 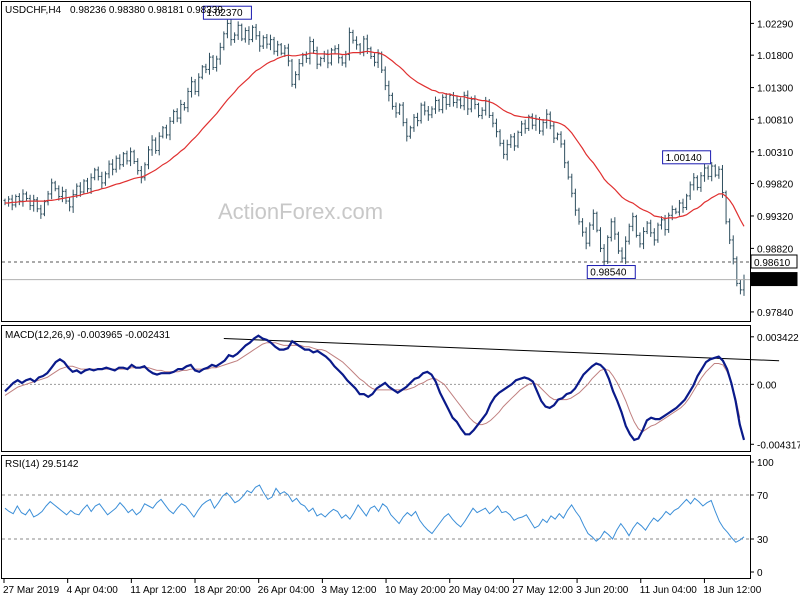 I want to click on rsi-axis-label: 0, so click(x=760, y=573).